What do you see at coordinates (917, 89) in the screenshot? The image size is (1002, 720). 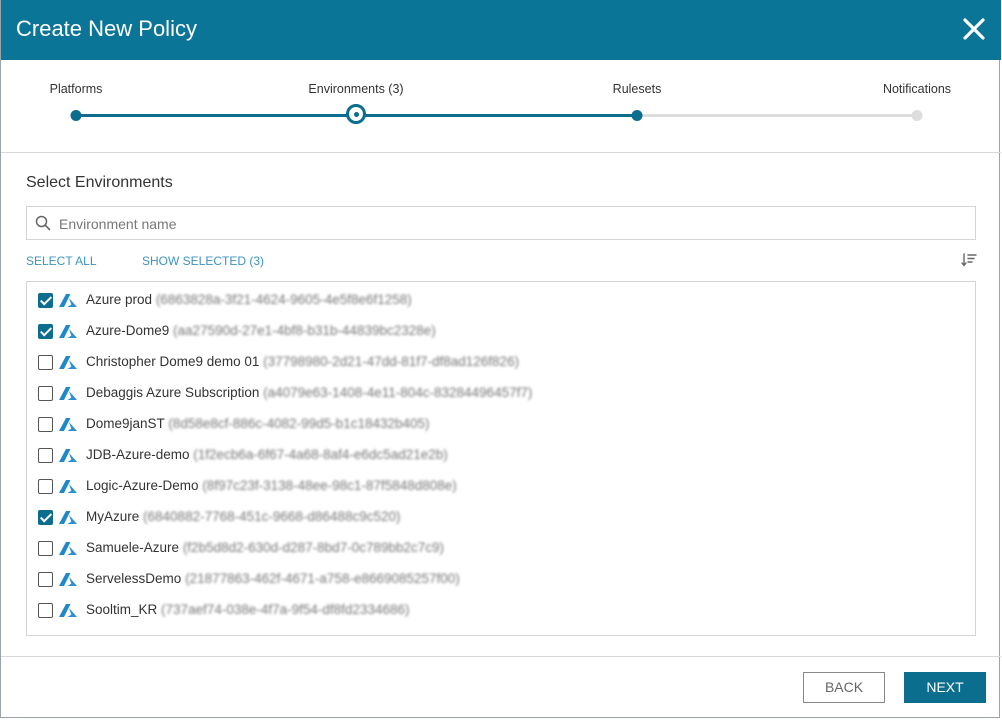 I see `step-label-notifications: Notifications` at bounding box center [917, 89].